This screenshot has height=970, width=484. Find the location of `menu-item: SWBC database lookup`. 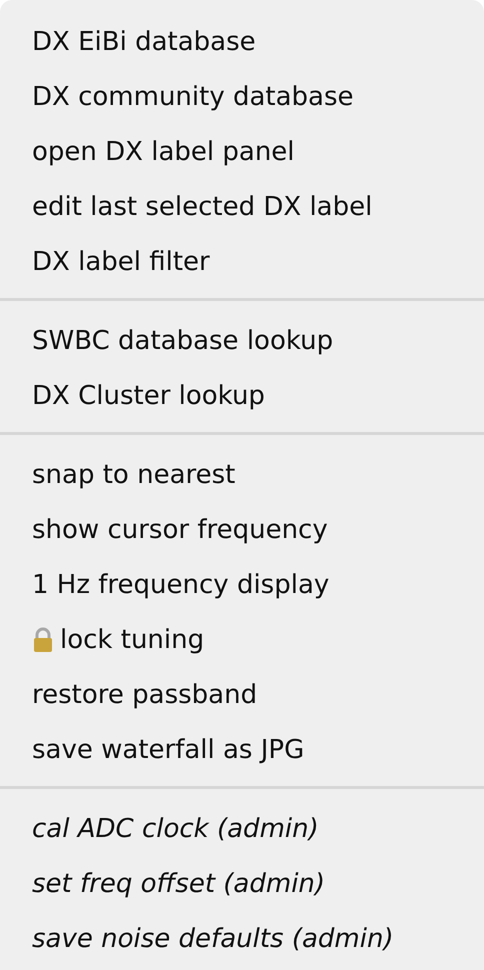

menu-item: SWBC database lookup is located at coordinates (242, 340).